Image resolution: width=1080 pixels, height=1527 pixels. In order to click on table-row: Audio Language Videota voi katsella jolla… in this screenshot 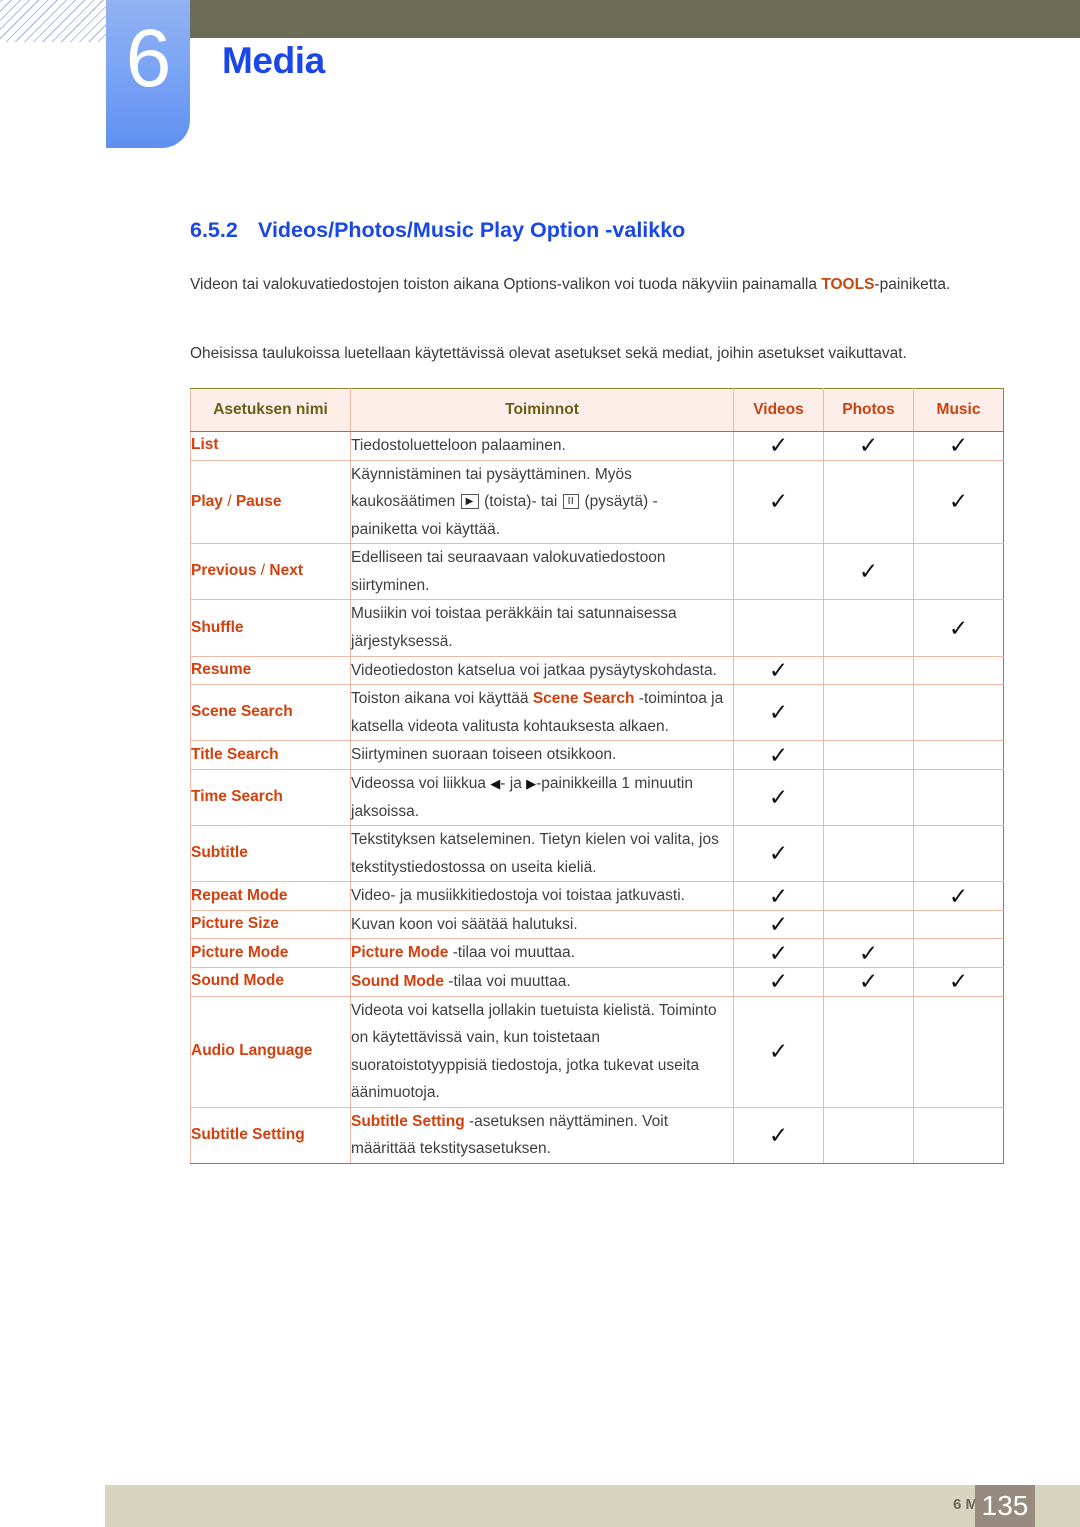, I will do `click(597, 1051)`.